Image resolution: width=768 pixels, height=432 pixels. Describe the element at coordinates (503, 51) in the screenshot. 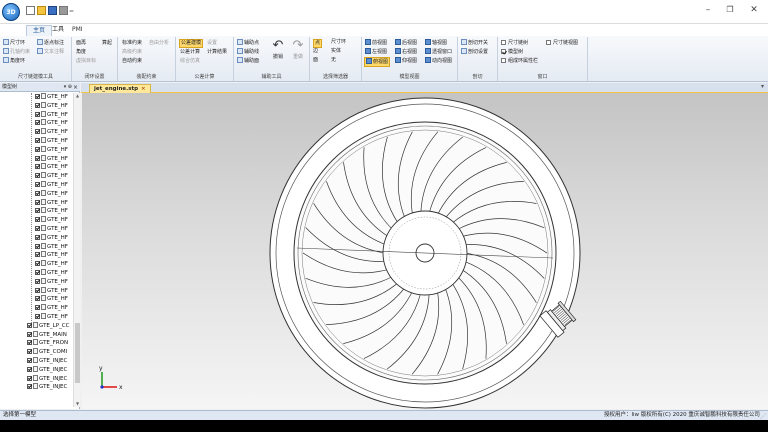

I see `checkbox-checked` at that location.